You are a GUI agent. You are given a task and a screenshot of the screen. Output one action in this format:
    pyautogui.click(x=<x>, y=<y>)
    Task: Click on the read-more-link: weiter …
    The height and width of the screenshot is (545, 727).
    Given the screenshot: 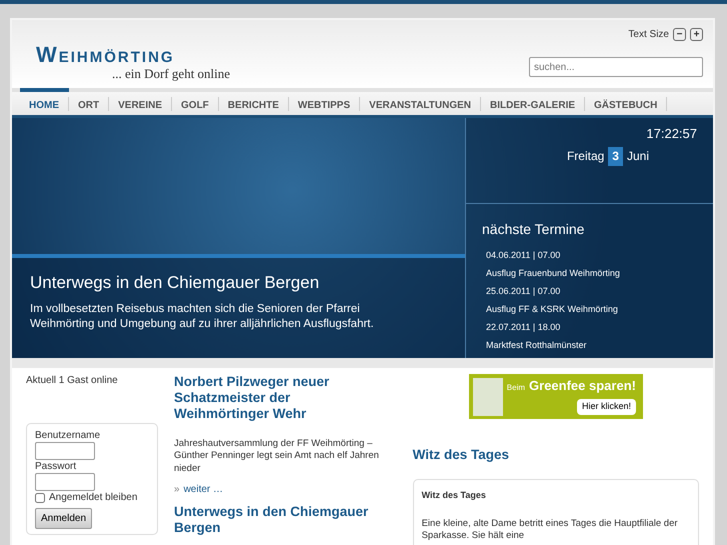 What is the action you would take?
    pyautogui.click(x=204, y=489)
    